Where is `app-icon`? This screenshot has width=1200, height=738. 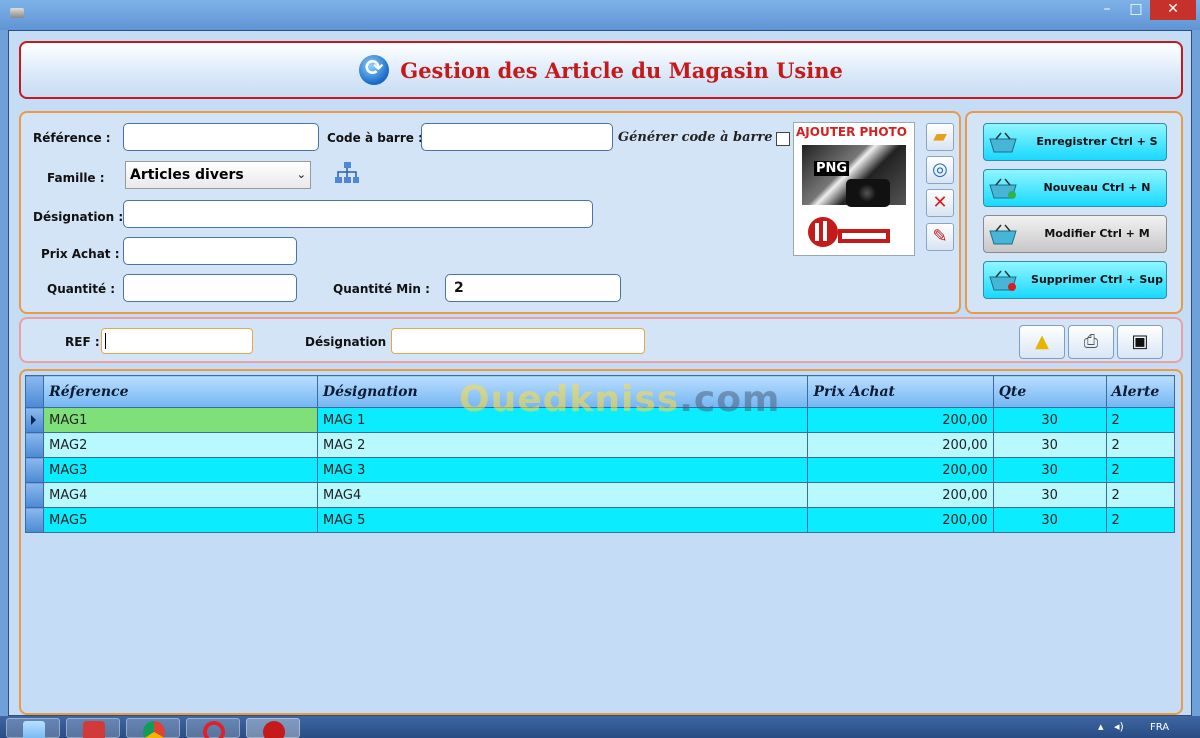
app-icon is located at coordinates (17, 13).